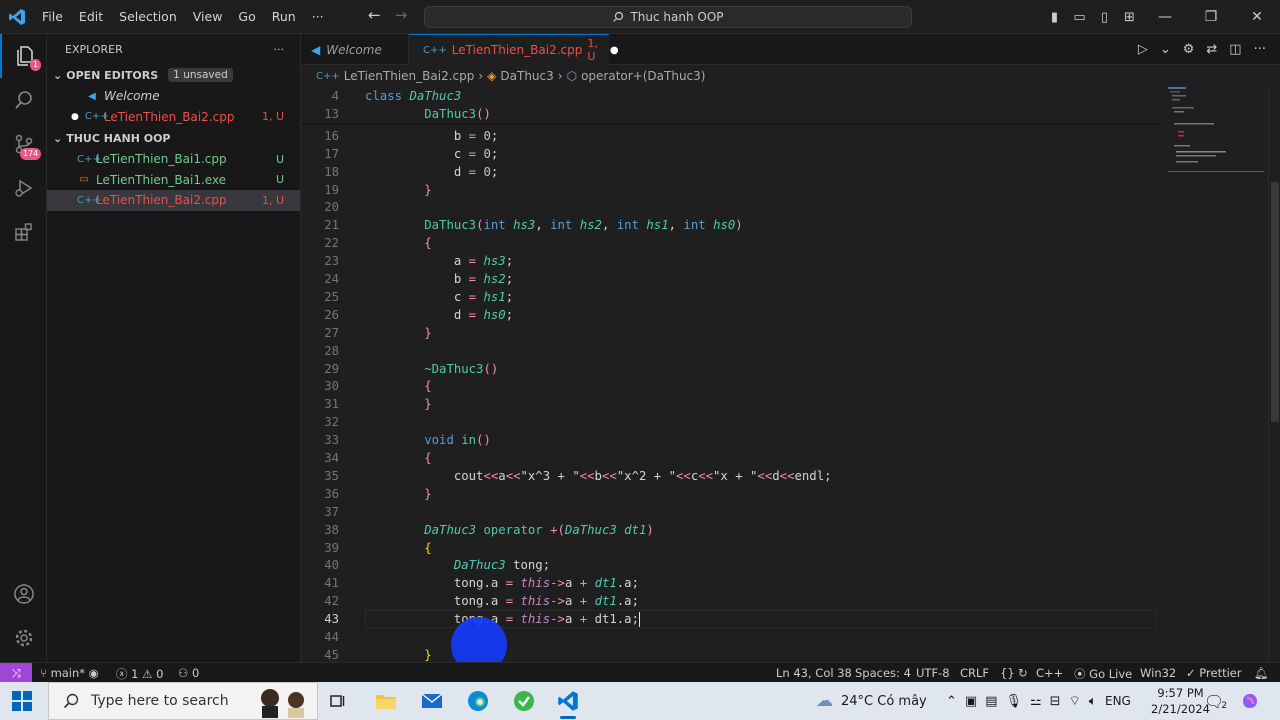 The width and height of the screenshot is (1280, 720). What do you see at coordinates (246, 16) in the screenshot?
I see `menu-go: Go` at bounding box center [246, 16].